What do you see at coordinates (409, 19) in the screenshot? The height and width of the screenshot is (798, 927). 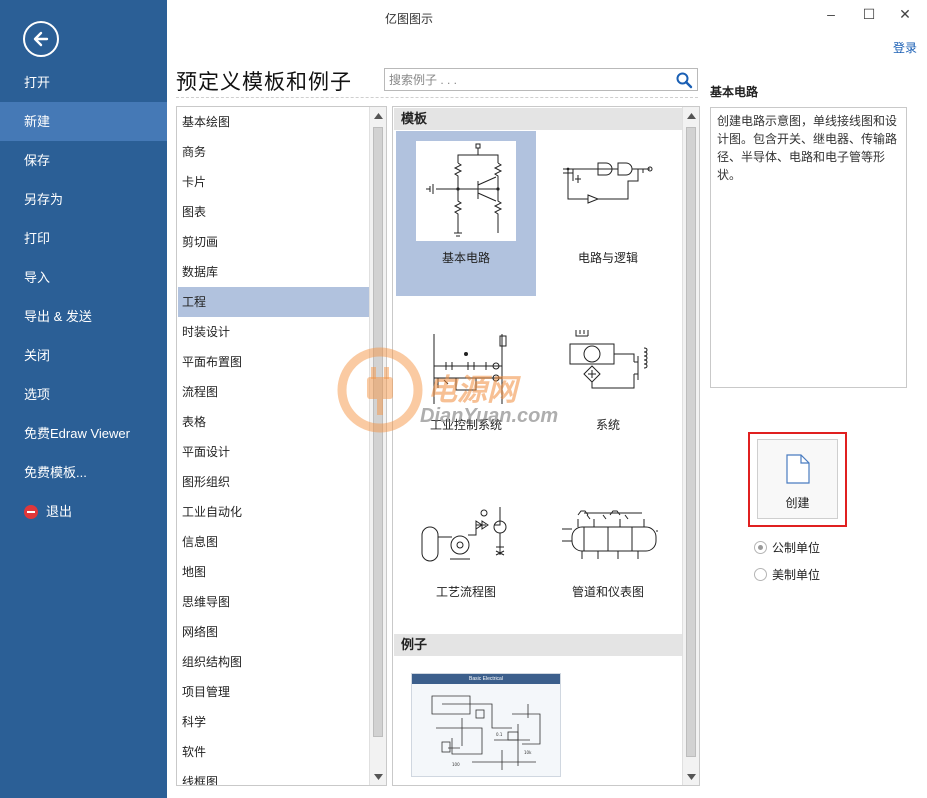 I see `window-title: 亿图图示` at bounding box center [409, 19].